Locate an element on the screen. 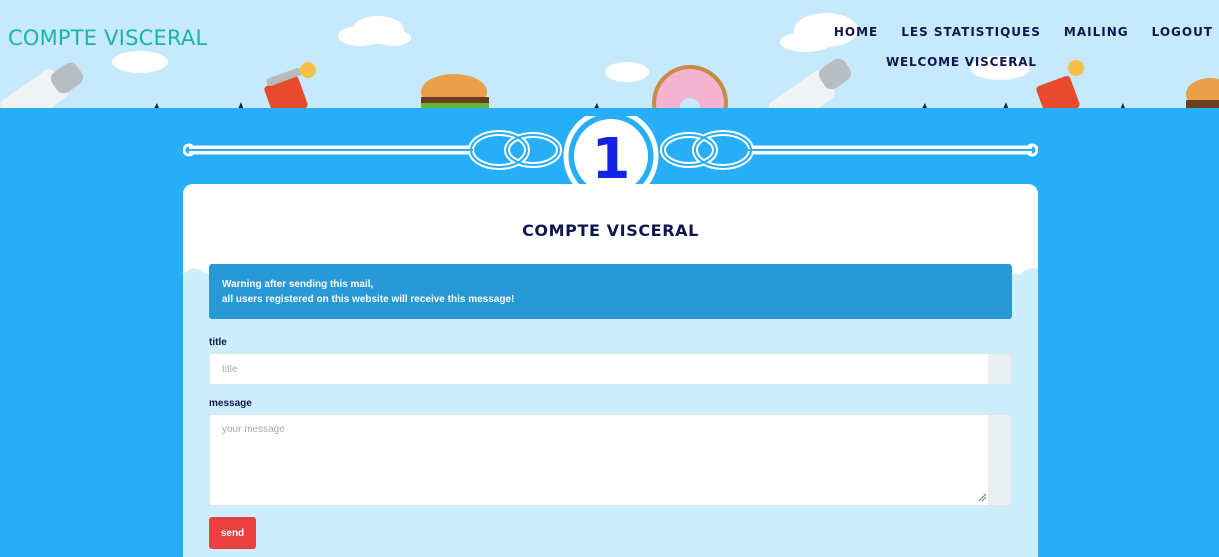  title-label: title is located at coordinates (218, 342).